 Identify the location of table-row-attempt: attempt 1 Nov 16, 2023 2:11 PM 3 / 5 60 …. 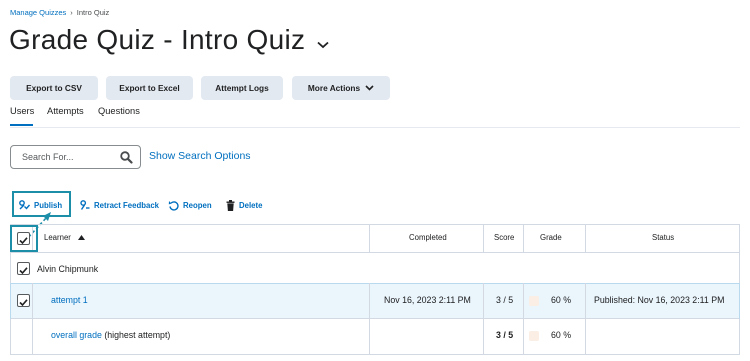
(375, 301).